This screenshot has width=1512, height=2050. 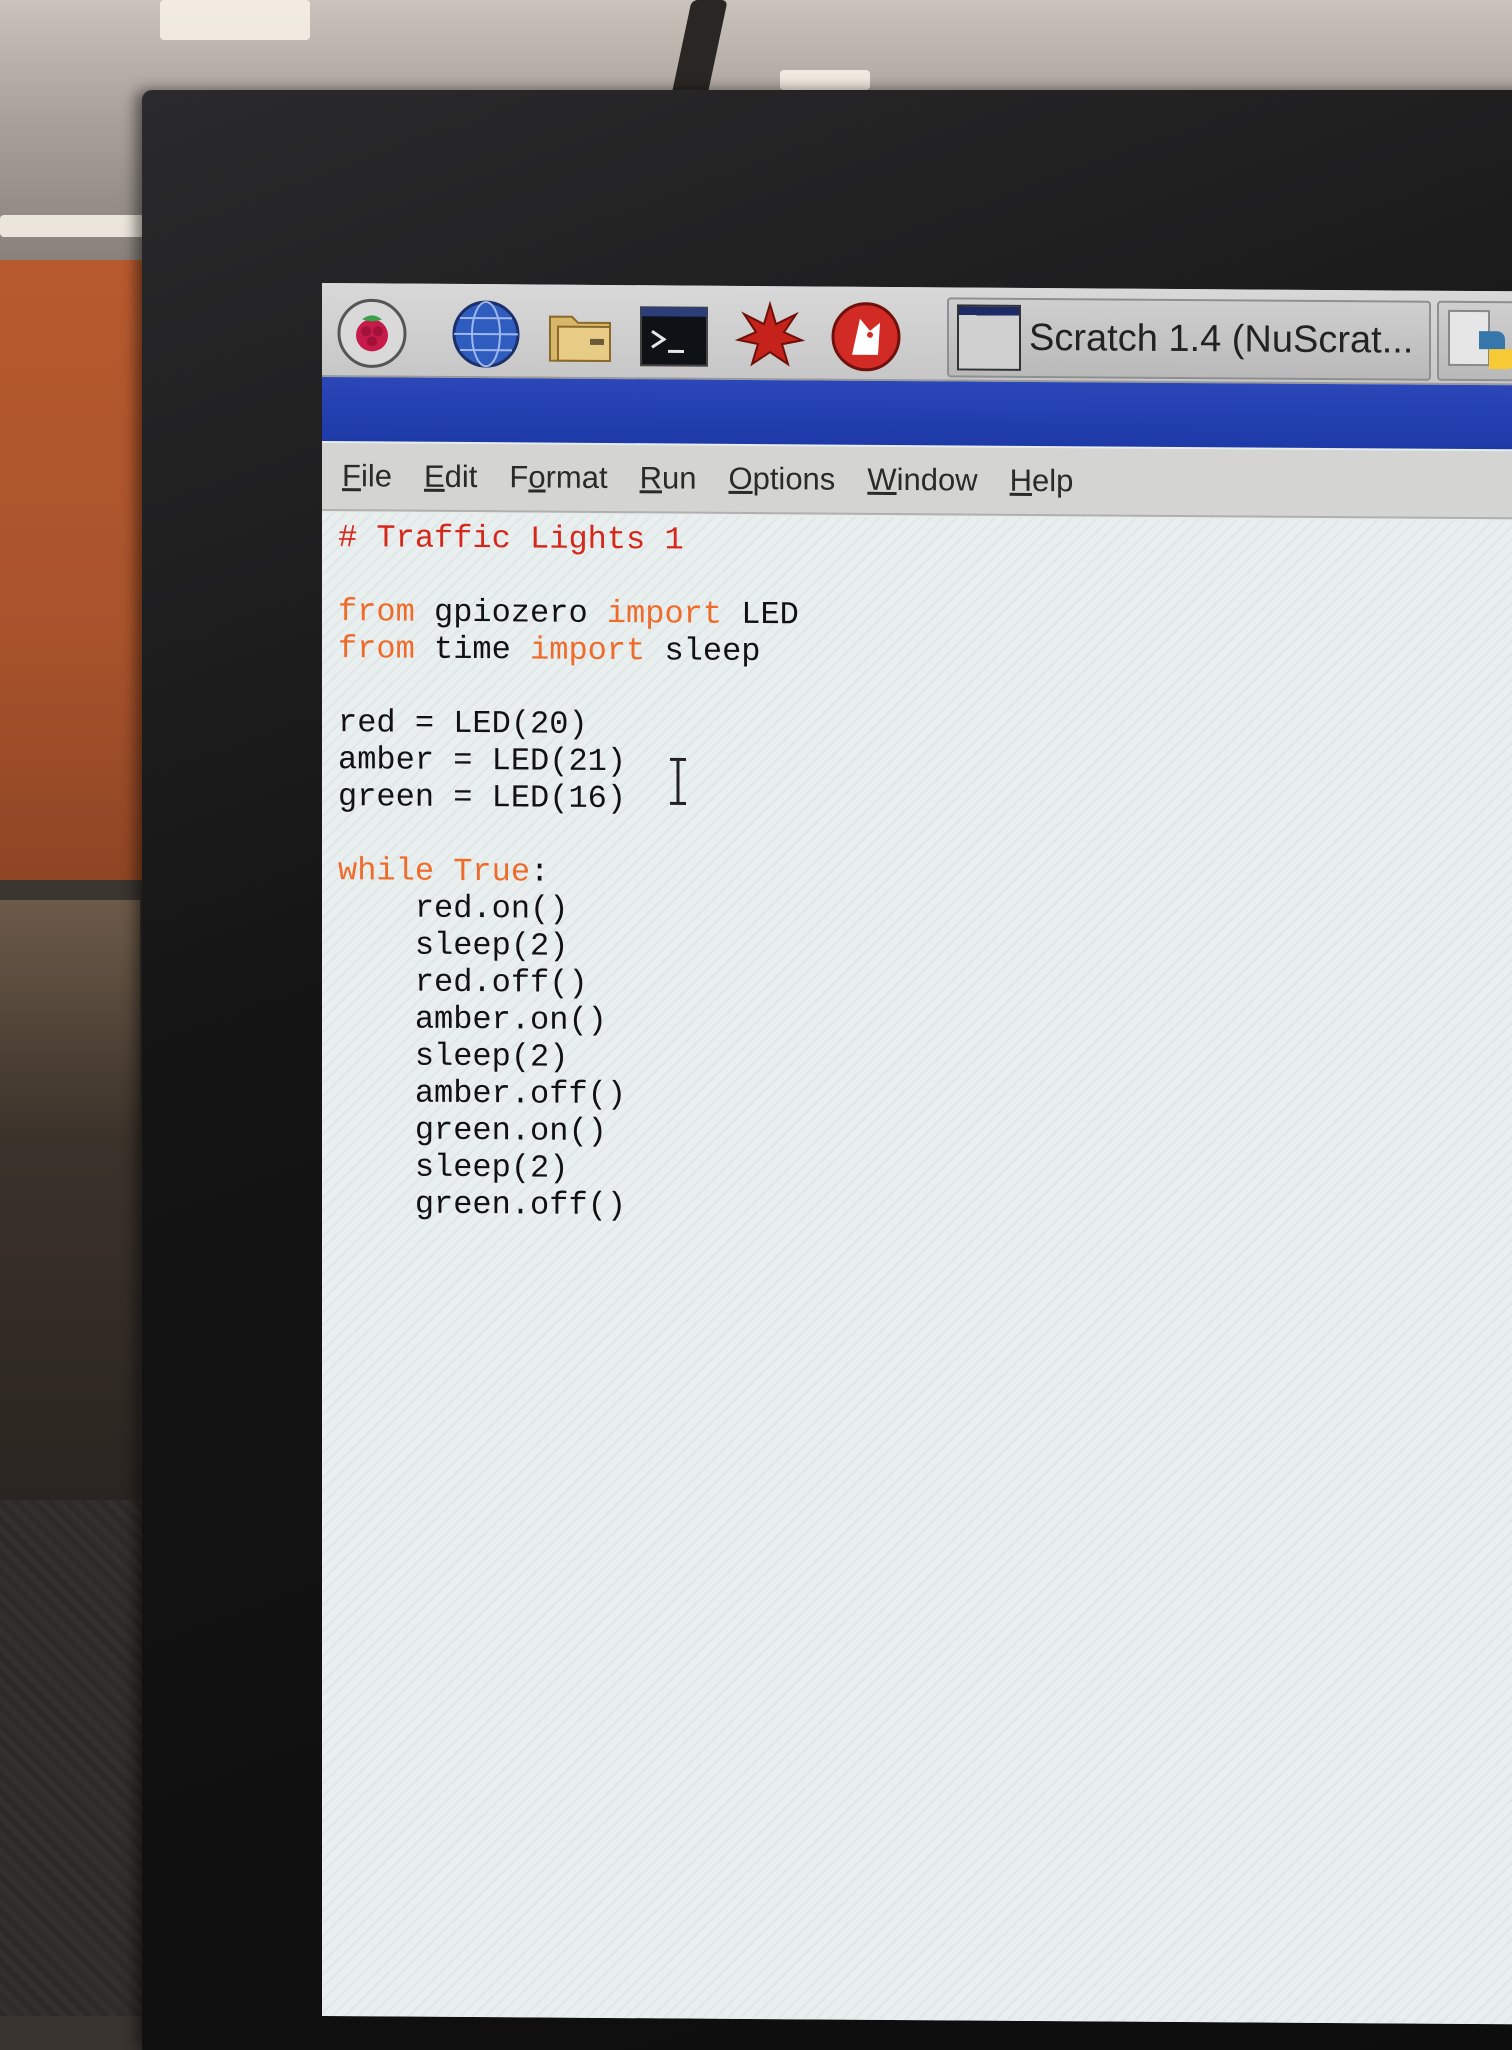 What do you see at coordinates (511, 538) in the screenshot?
I see `comment-token: # Traffic Lights 1` at bounding box center [511, 538].